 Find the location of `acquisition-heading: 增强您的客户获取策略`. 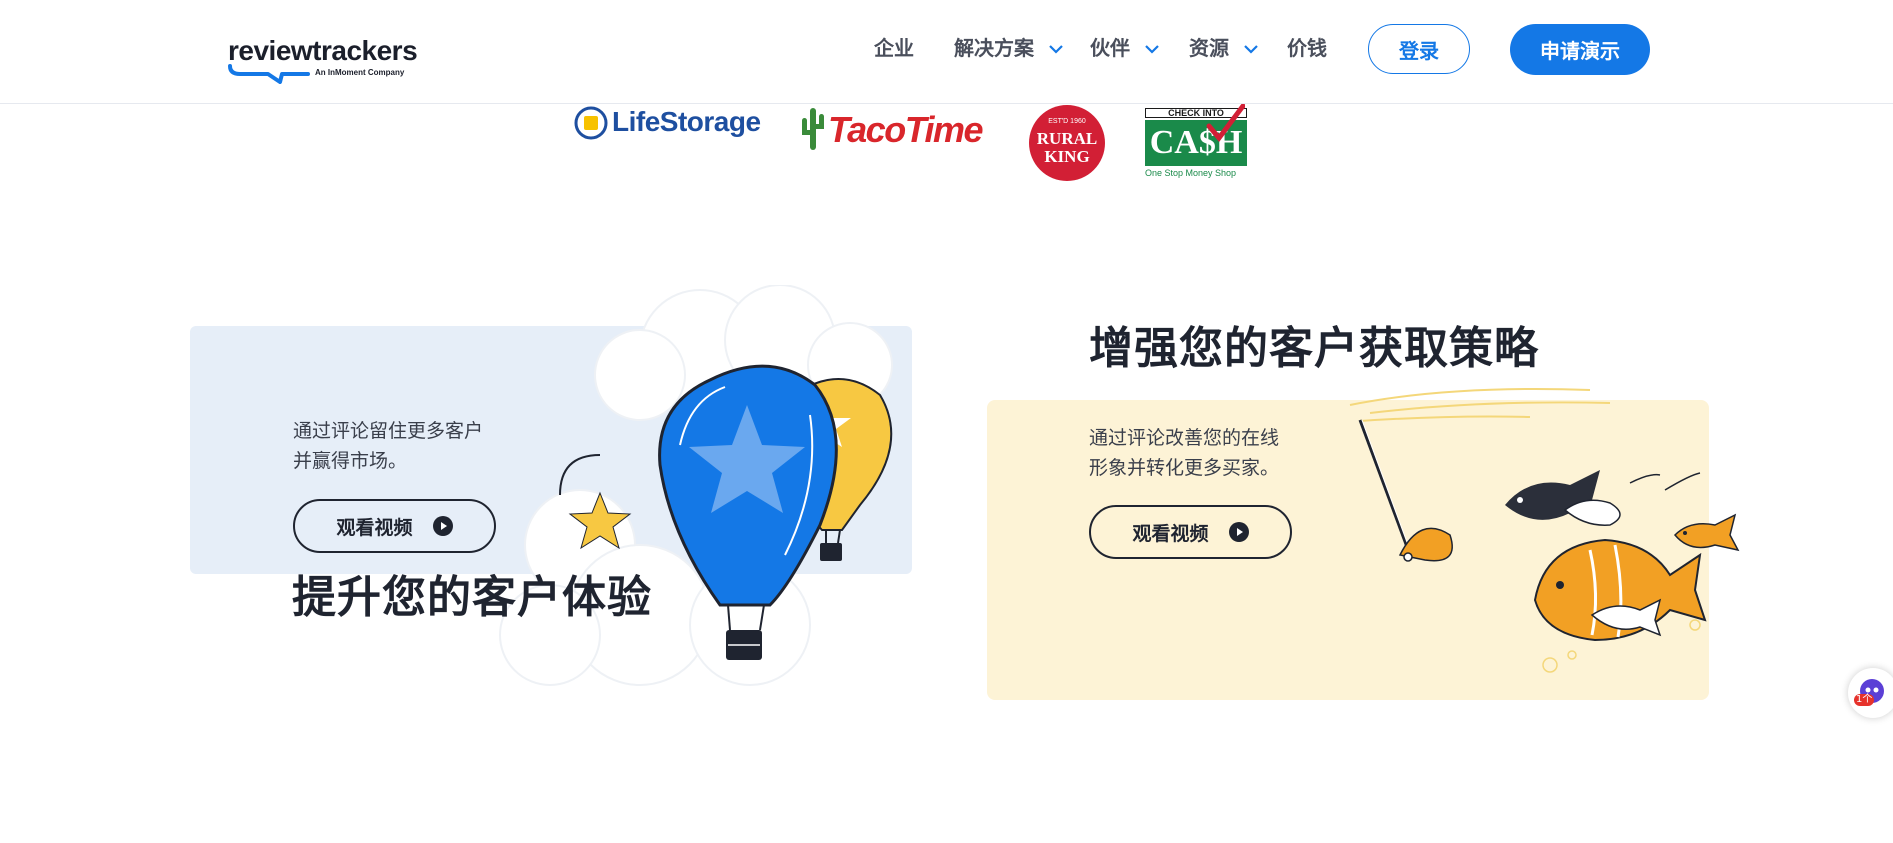

acquisition-heading: 增强您的客户获取策略 is located at coordinates (1314, 348).